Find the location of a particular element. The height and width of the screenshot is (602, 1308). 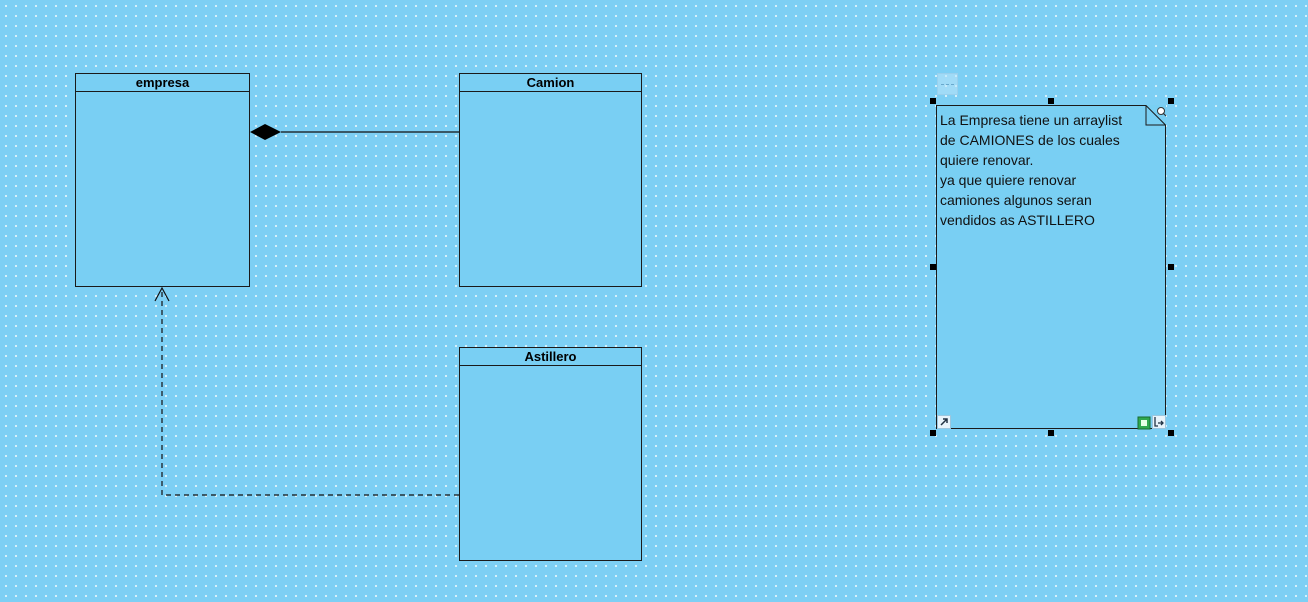

selection-handle-bottom-right is located at coordinates (1171, 433).